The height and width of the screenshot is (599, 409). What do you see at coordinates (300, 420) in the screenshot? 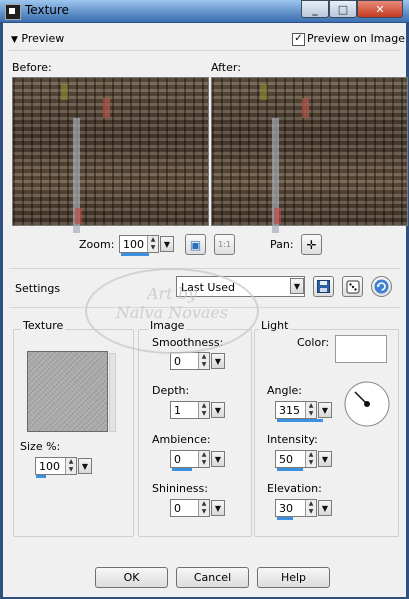
I see `angle-slider-fill` at bounding box center [300, 420].